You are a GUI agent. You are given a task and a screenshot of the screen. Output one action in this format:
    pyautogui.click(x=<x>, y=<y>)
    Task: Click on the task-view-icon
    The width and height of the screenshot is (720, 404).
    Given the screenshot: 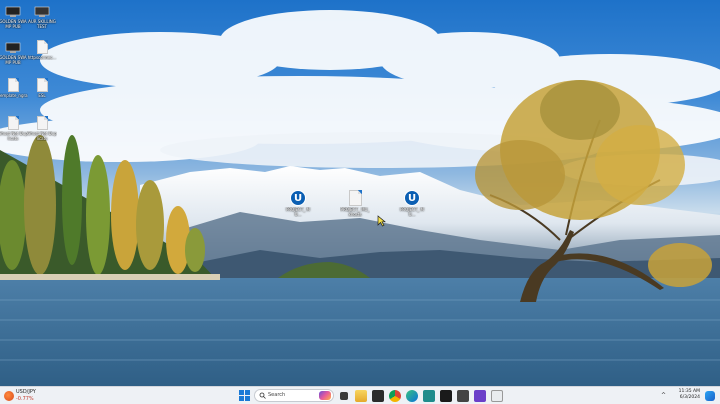 What is the action you would take?
    pyautogui.click(x=344, y=396)
    